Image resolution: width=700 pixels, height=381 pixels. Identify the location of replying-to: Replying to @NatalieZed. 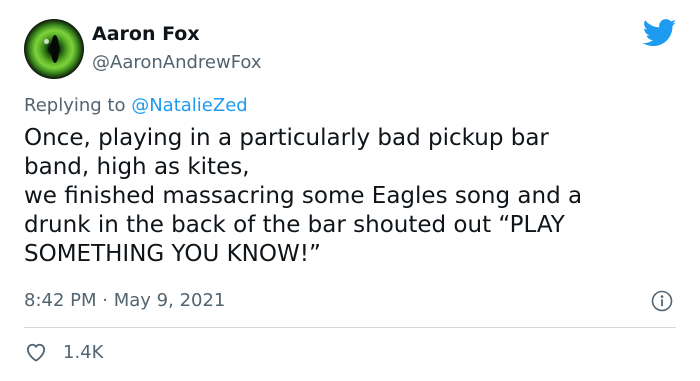
(136, 105).